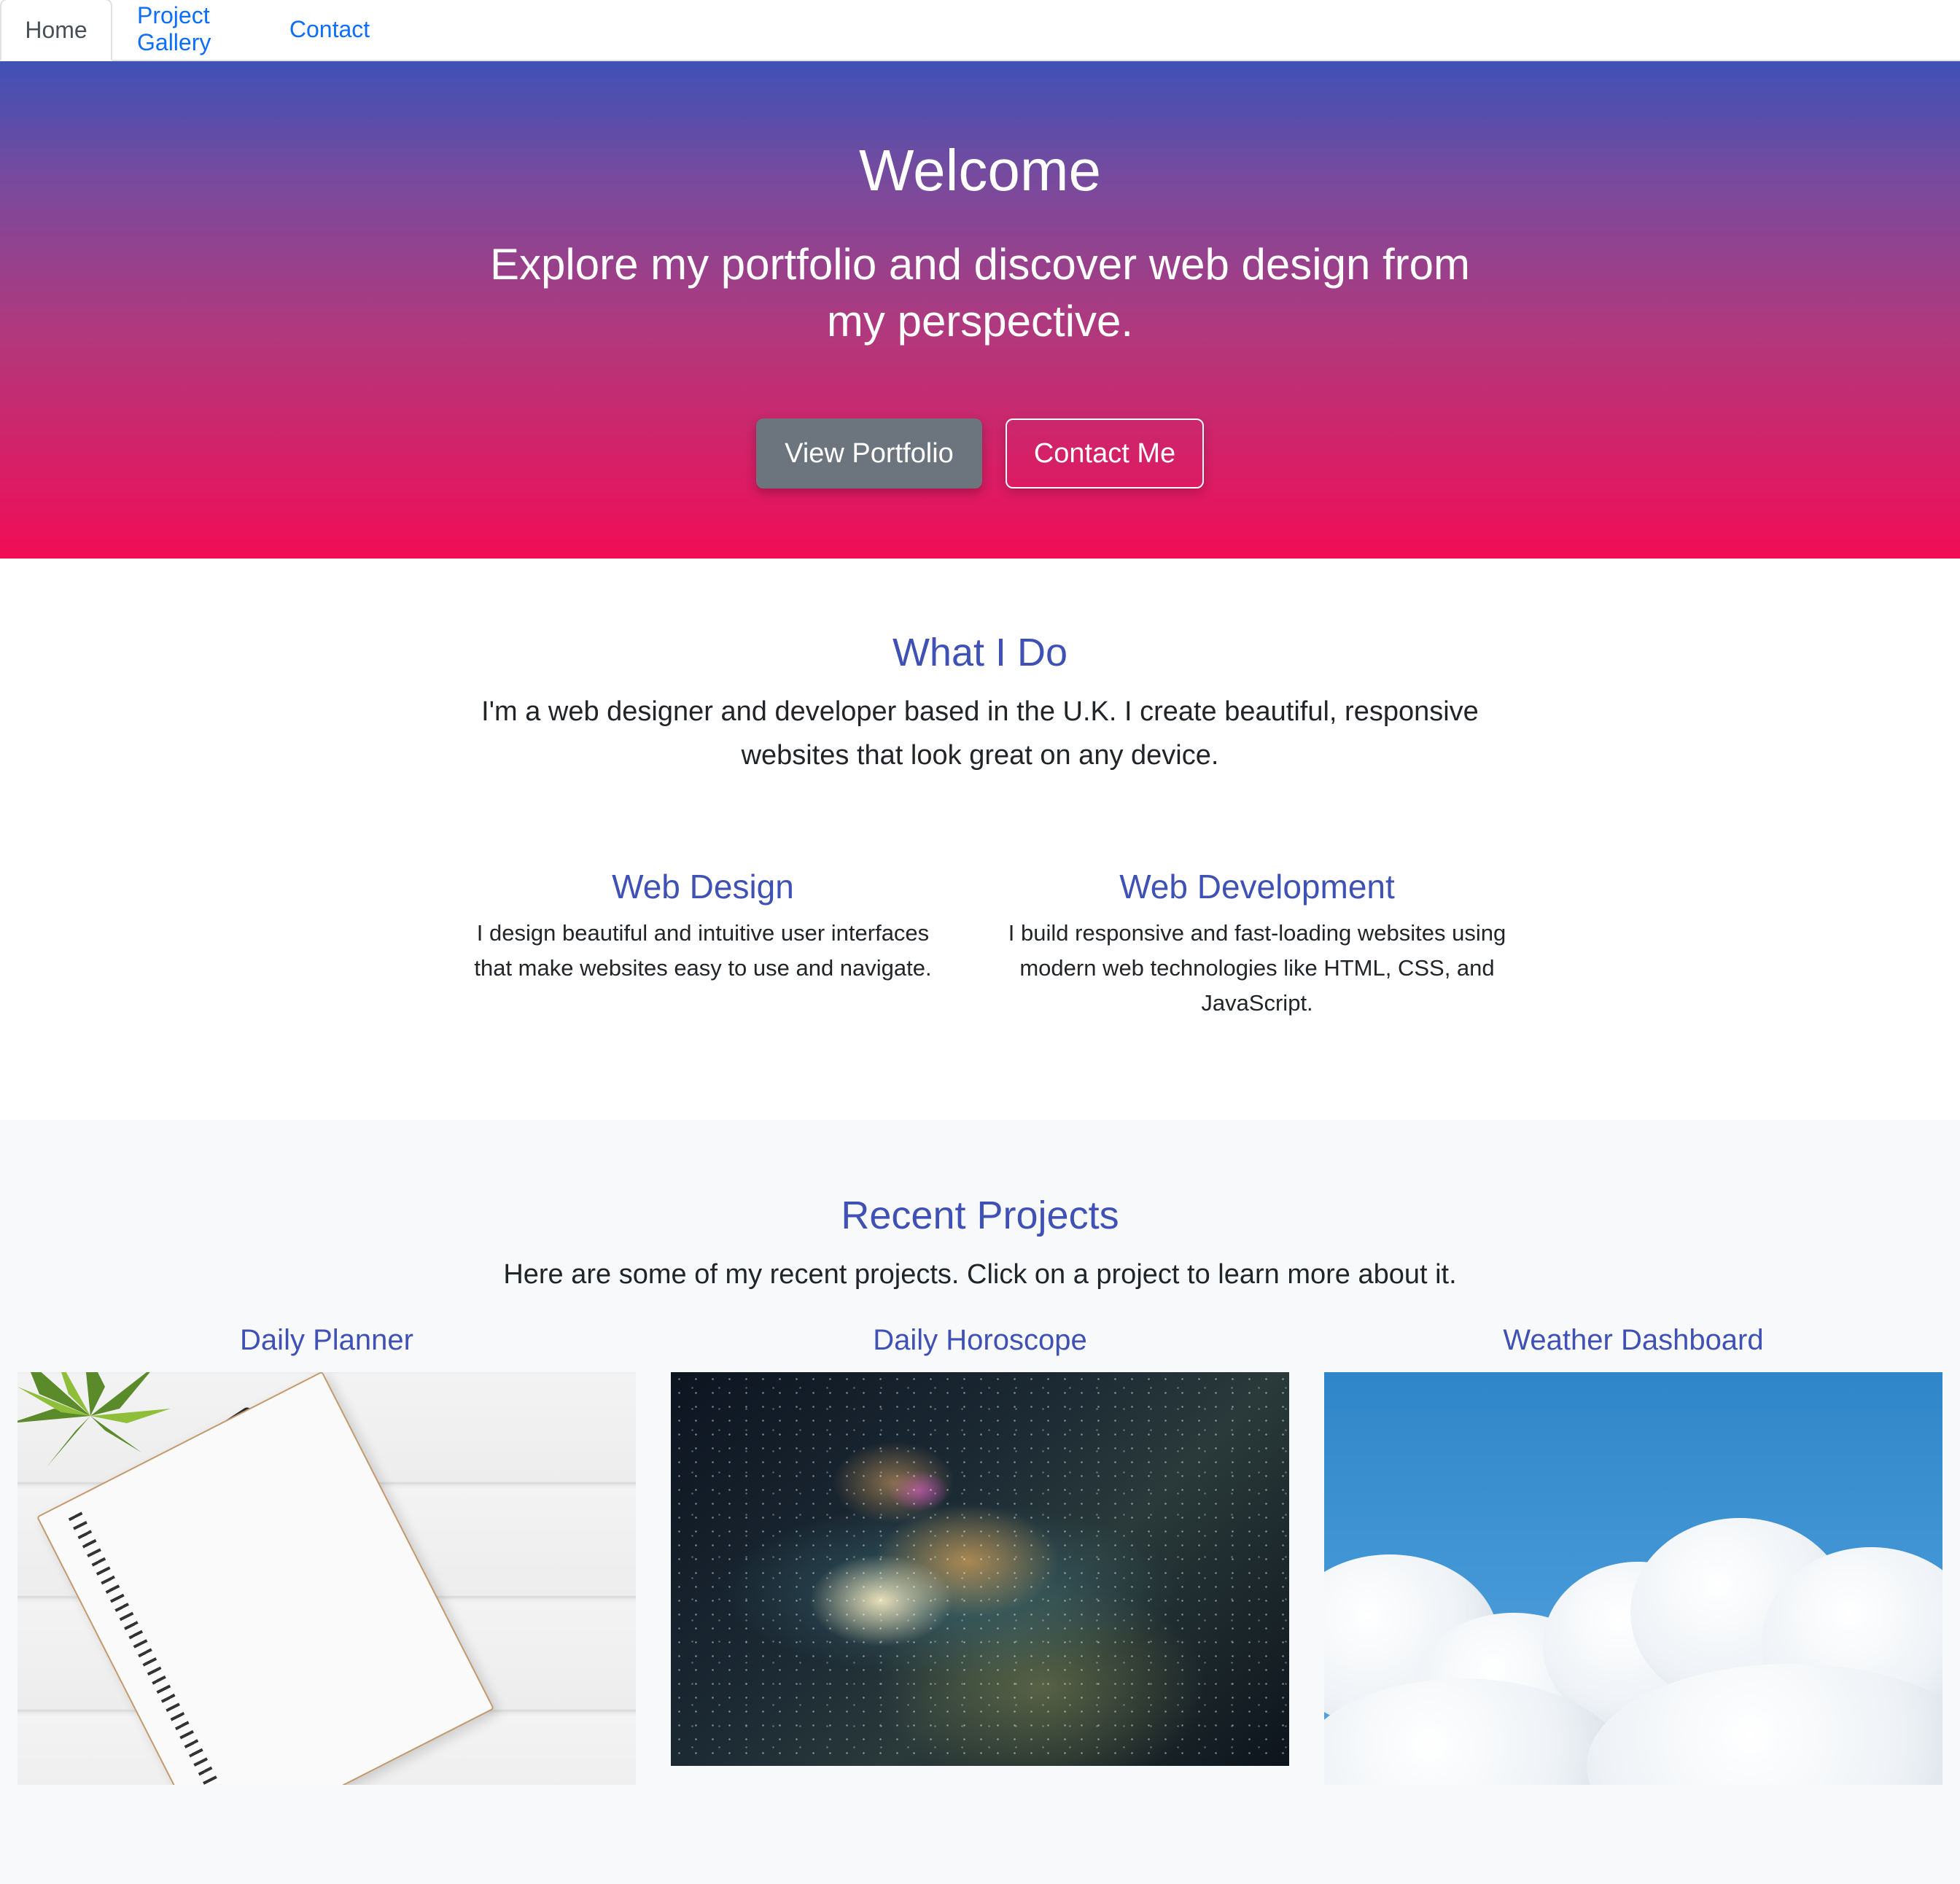 Image resolution: width=1960 pixels, height=1884 pixels. I want to click on service-title: Web Design, so click(703, 887).